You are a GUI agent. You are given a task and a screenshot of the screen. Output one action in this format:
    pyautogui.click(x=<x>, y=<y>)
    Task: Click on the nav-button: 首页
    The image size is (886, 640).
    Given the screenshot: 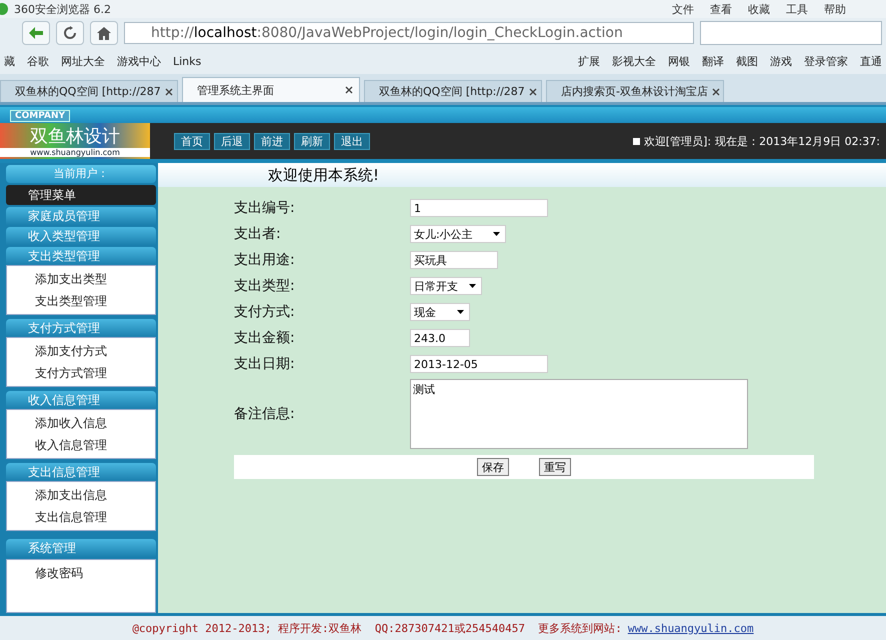 What is the action you would take?
    pyautogui.click(x=192, y=141)
    